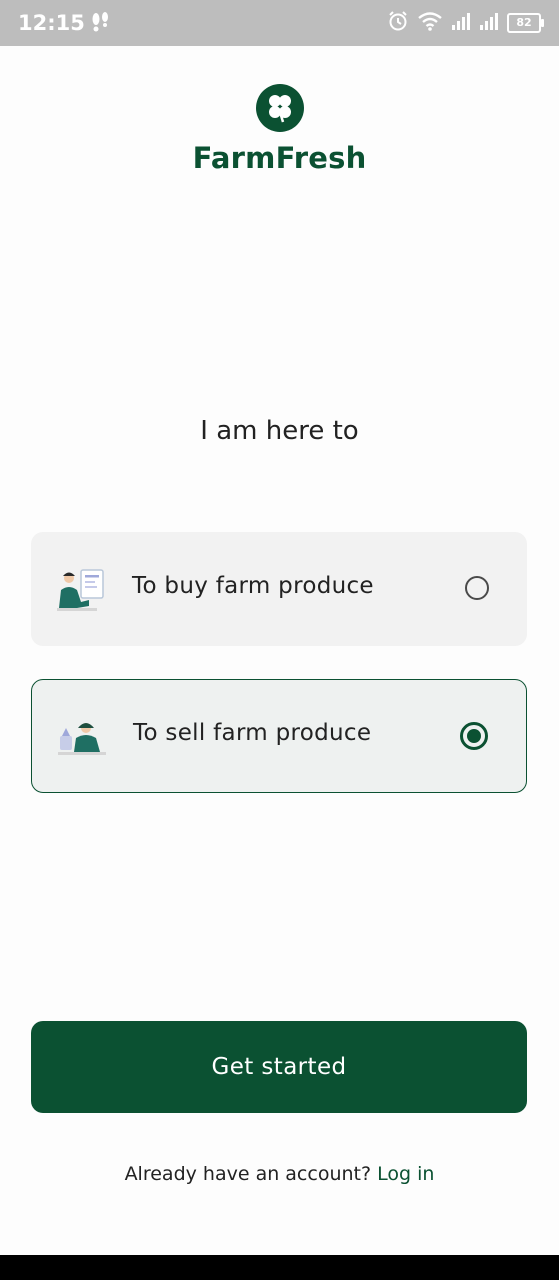 Image resolution: width=559 pixels, height=1280 pixels. What do you see at coordinates (430, 23) in the screenshot?
I see `wifi-icon` at bounding box center [430, 23].